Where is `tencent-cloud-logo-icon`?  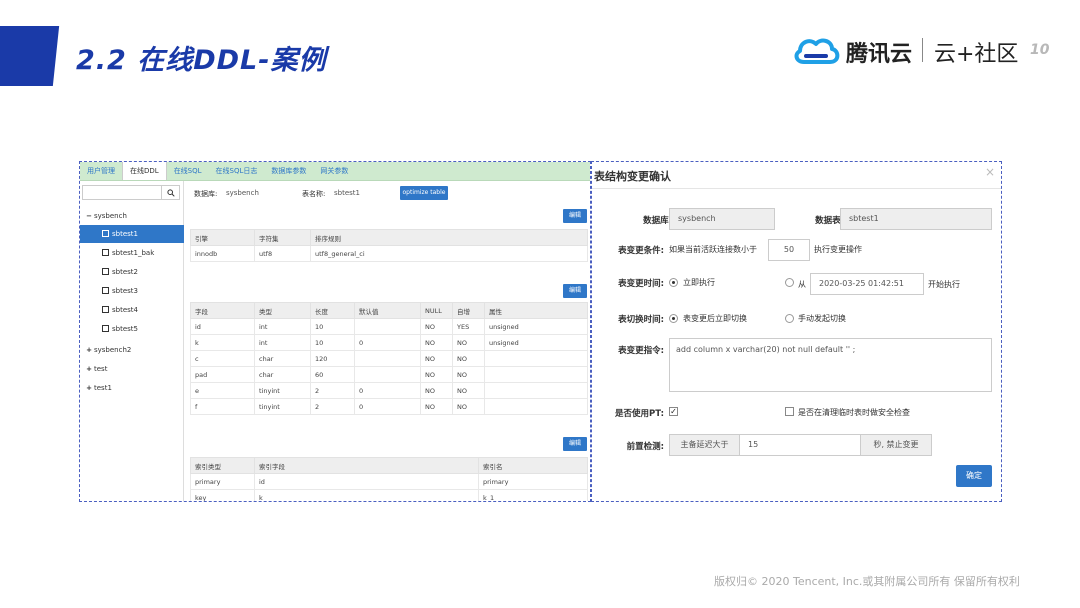 tencent-cloud-logo-icon is located at coordinates (817, 51).